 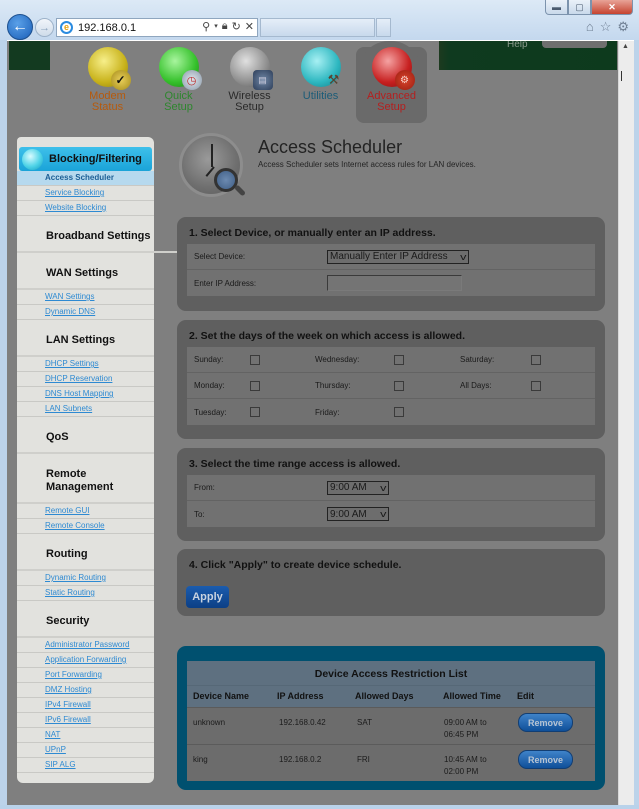 What do you see at coordinates (590, 27) in the screenshot?
I see `home-icon: ⌂` at bounding box center [590, 27].